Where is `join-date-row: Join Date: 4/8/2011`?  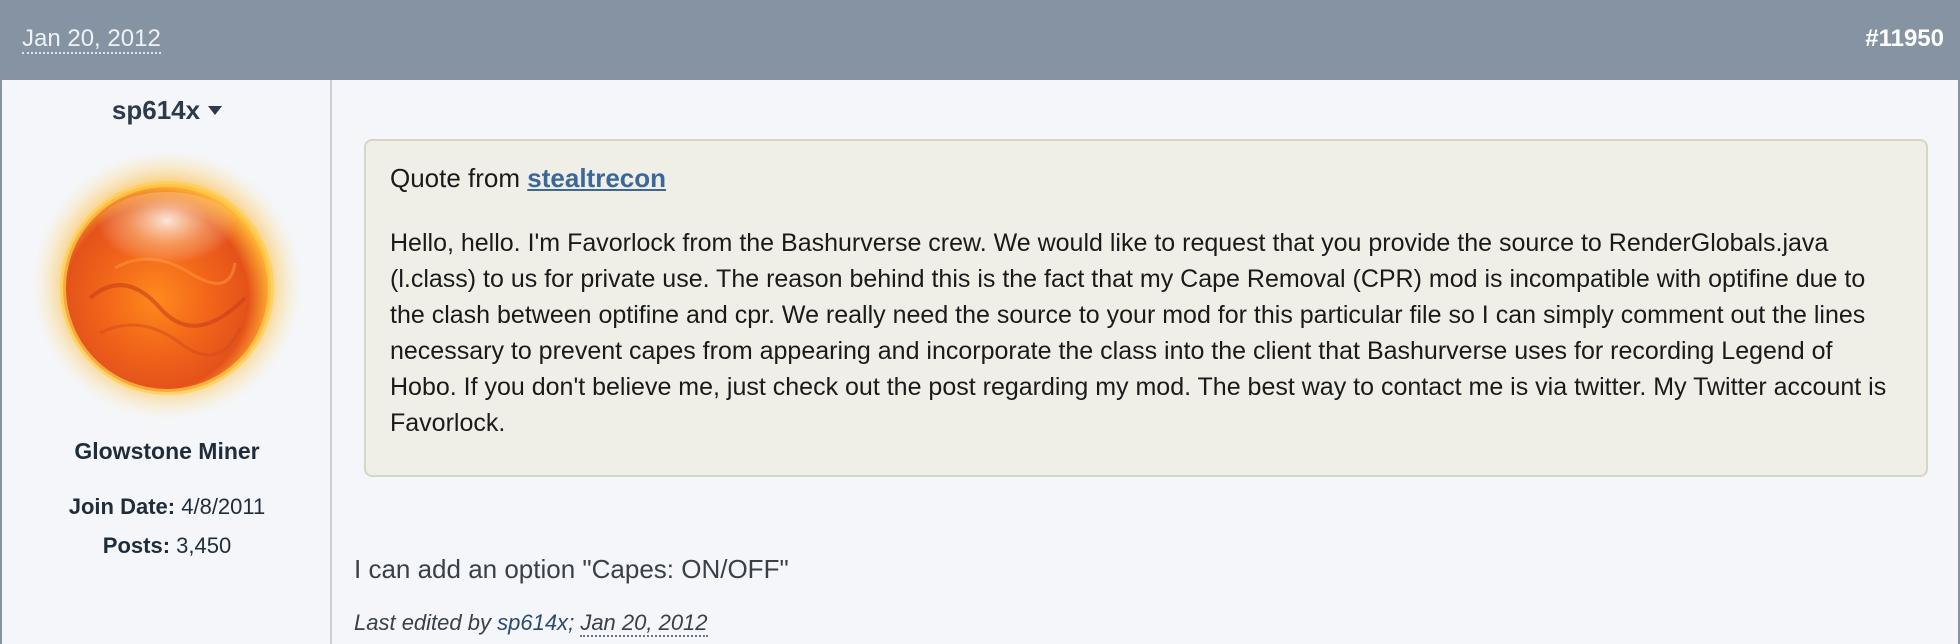 join-date-row: Join Date: 4/8/2011 is located at coordinates (167, 507).